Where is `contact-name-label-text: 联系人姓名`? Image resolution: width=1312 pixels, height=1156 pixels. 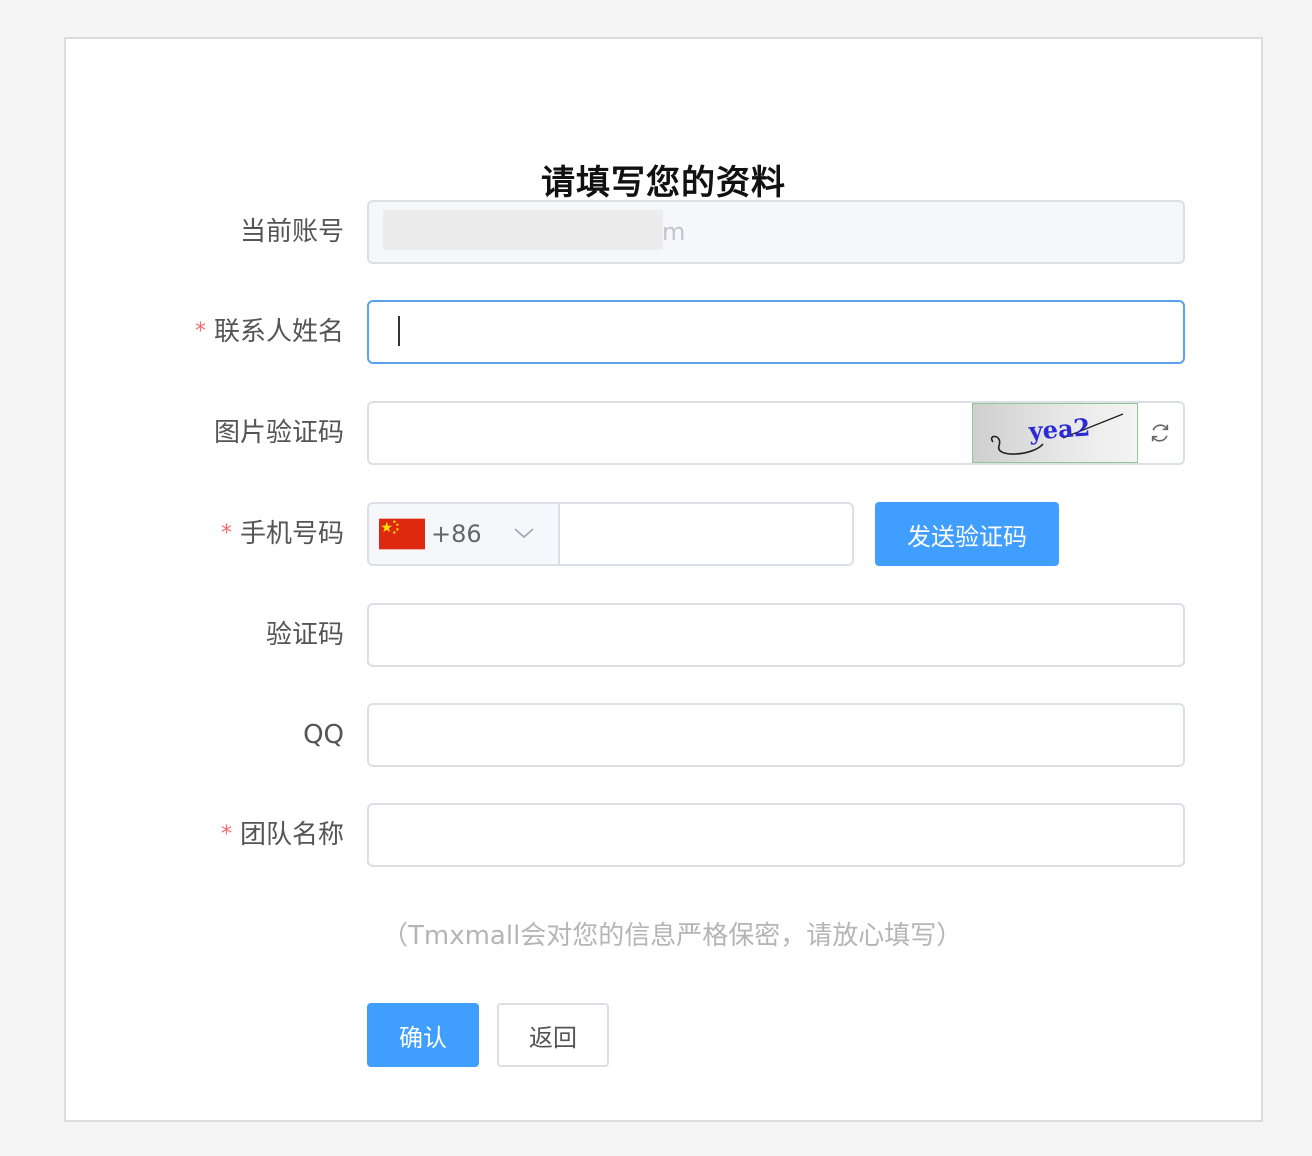 contact-name-label-text: 联系人姓名 is located at coordinates (278, 332).